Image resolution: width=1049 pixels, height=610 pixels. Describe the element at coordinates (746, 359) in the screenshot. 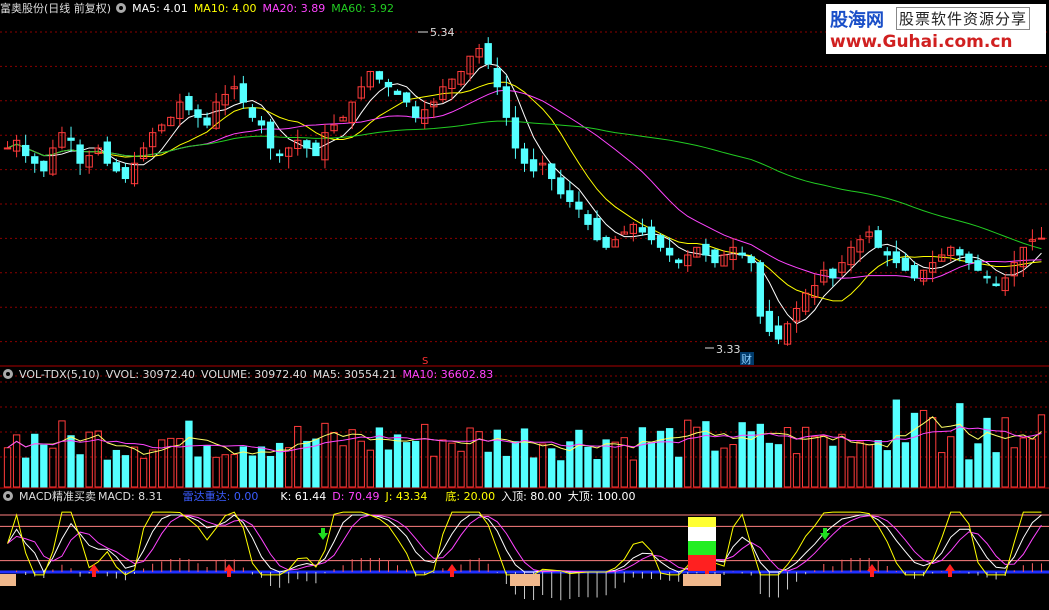

I see `cai-marker: 财` at that location.